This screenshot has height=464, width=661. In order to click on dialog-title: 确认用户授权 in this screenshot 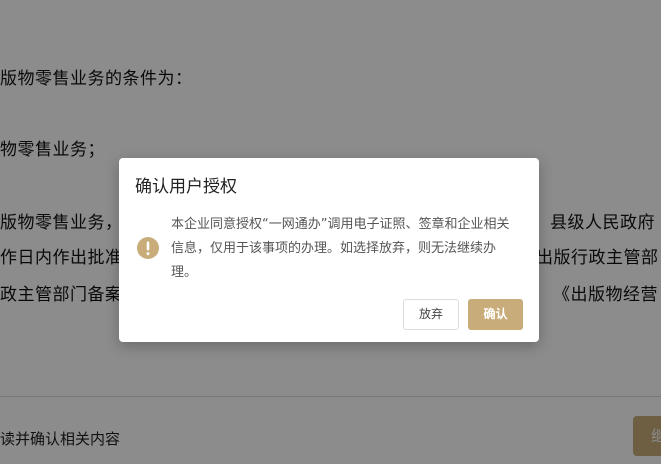, I will do `click(186, 187)`.